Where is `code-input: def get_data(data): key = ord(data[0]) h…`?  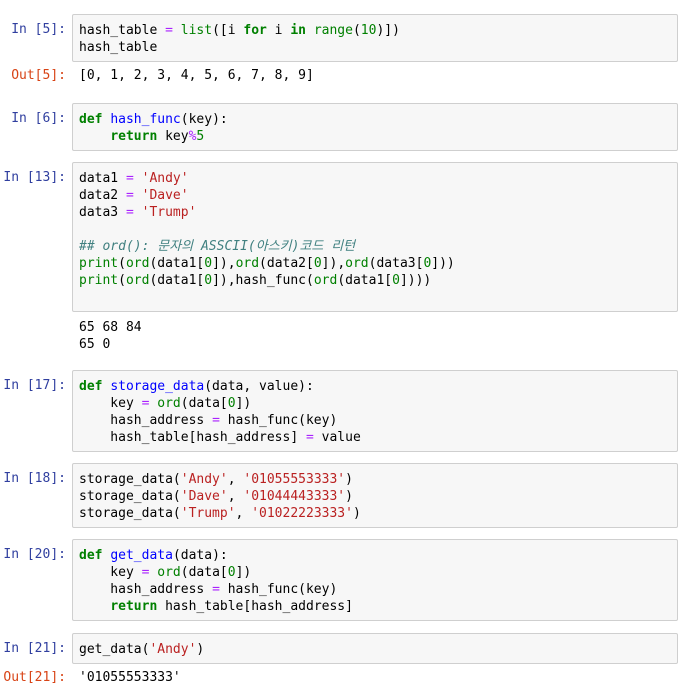
code-input: def get_data(data): key = ord(data[0]) h… is located at coordinates (375, 580).